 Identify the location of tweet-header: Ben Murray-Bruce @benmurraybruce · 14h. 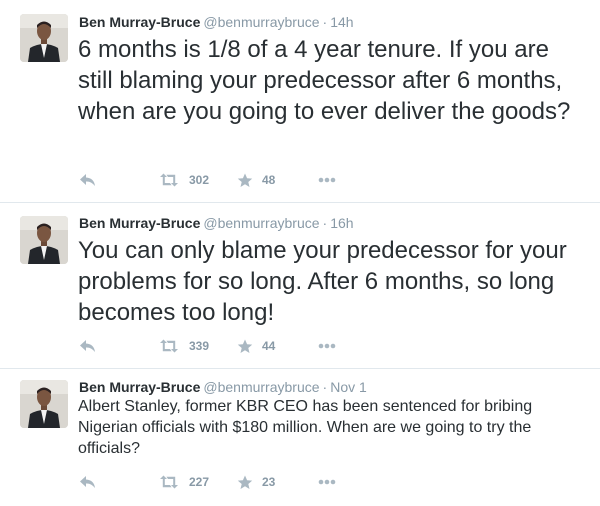
(334, 22).